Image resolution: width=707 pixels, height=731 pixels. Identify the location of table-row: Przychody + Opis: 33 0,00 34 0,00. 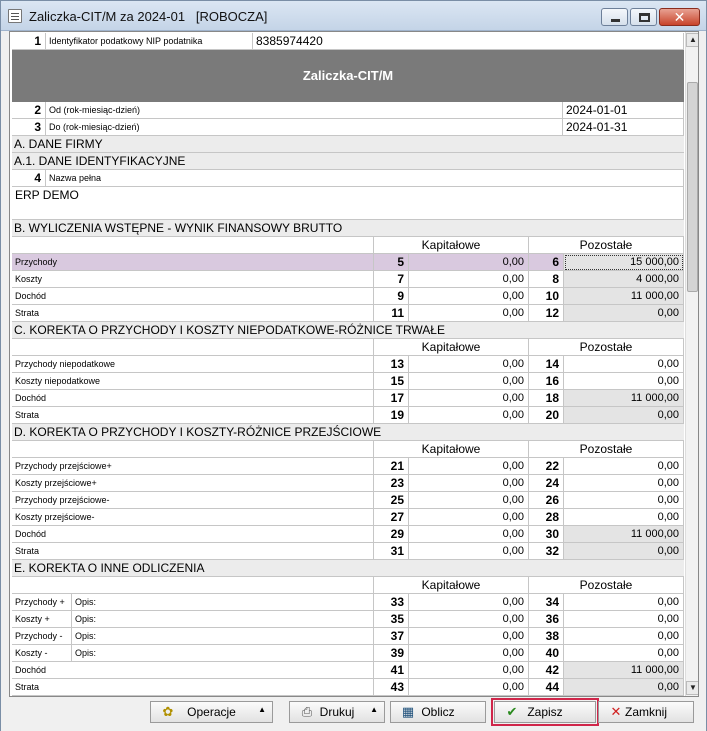
(348, 602).